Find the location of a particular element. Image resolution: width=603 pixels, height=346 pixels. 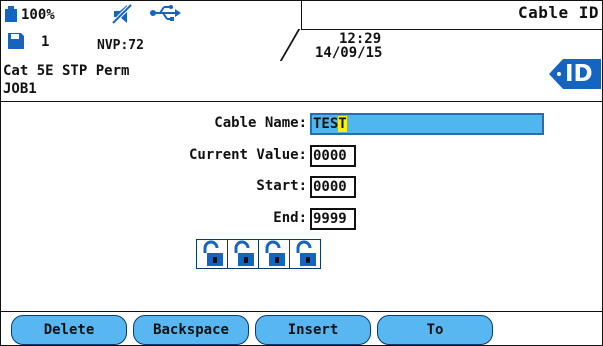

id-badge: ID is located at coordinates (575, 74).